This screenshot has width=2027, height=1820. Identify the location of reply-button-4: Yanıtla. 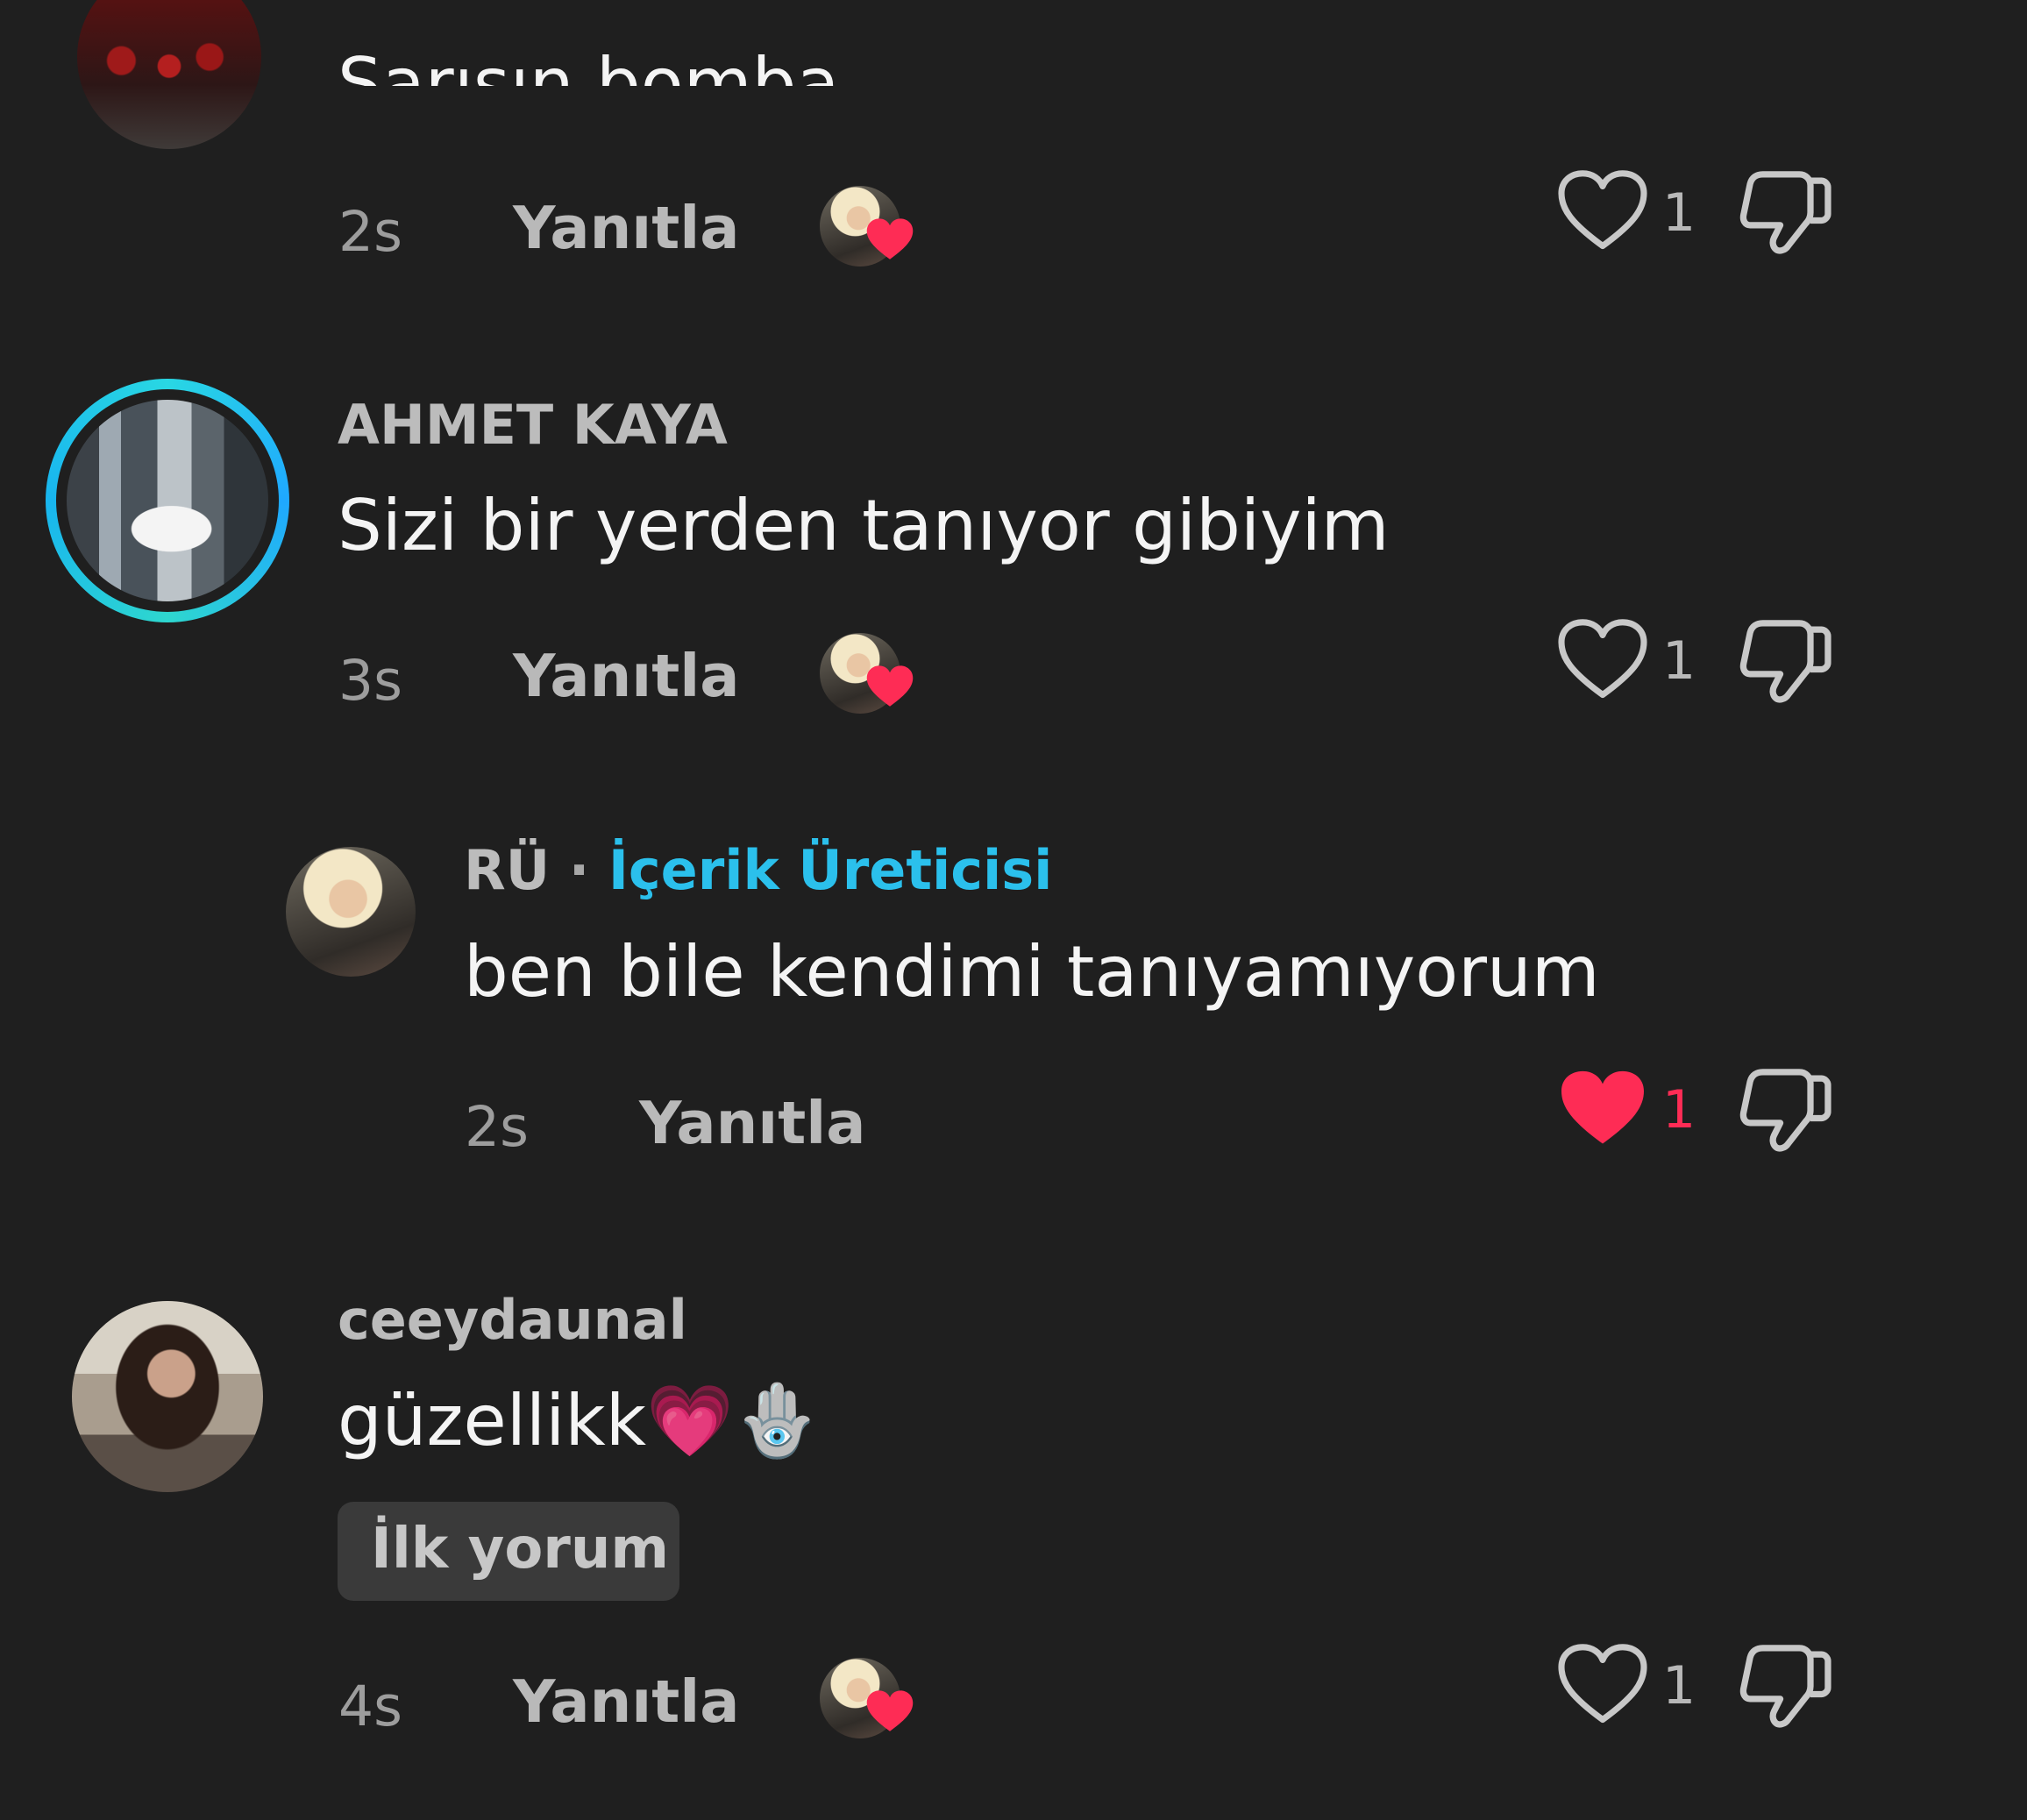
(626, 1702).